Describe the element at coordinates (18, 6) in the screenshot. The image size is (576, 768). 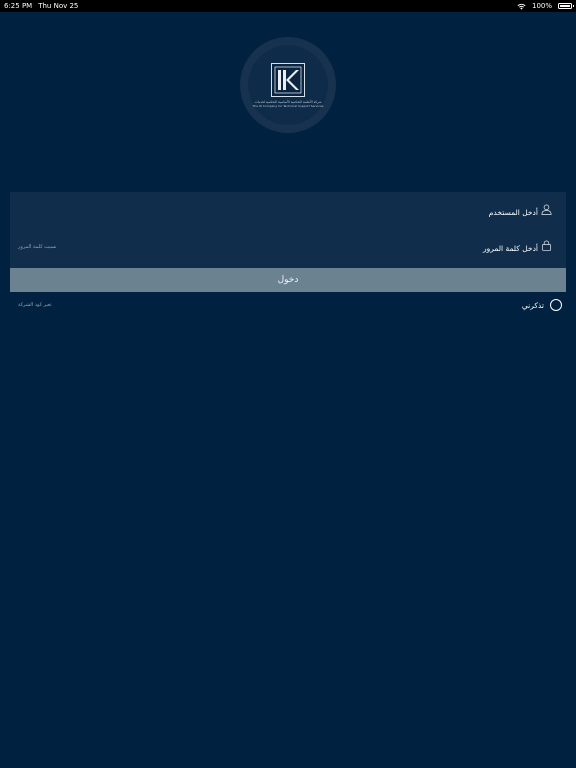
I see `status-time: 6:25 PM` at that location.